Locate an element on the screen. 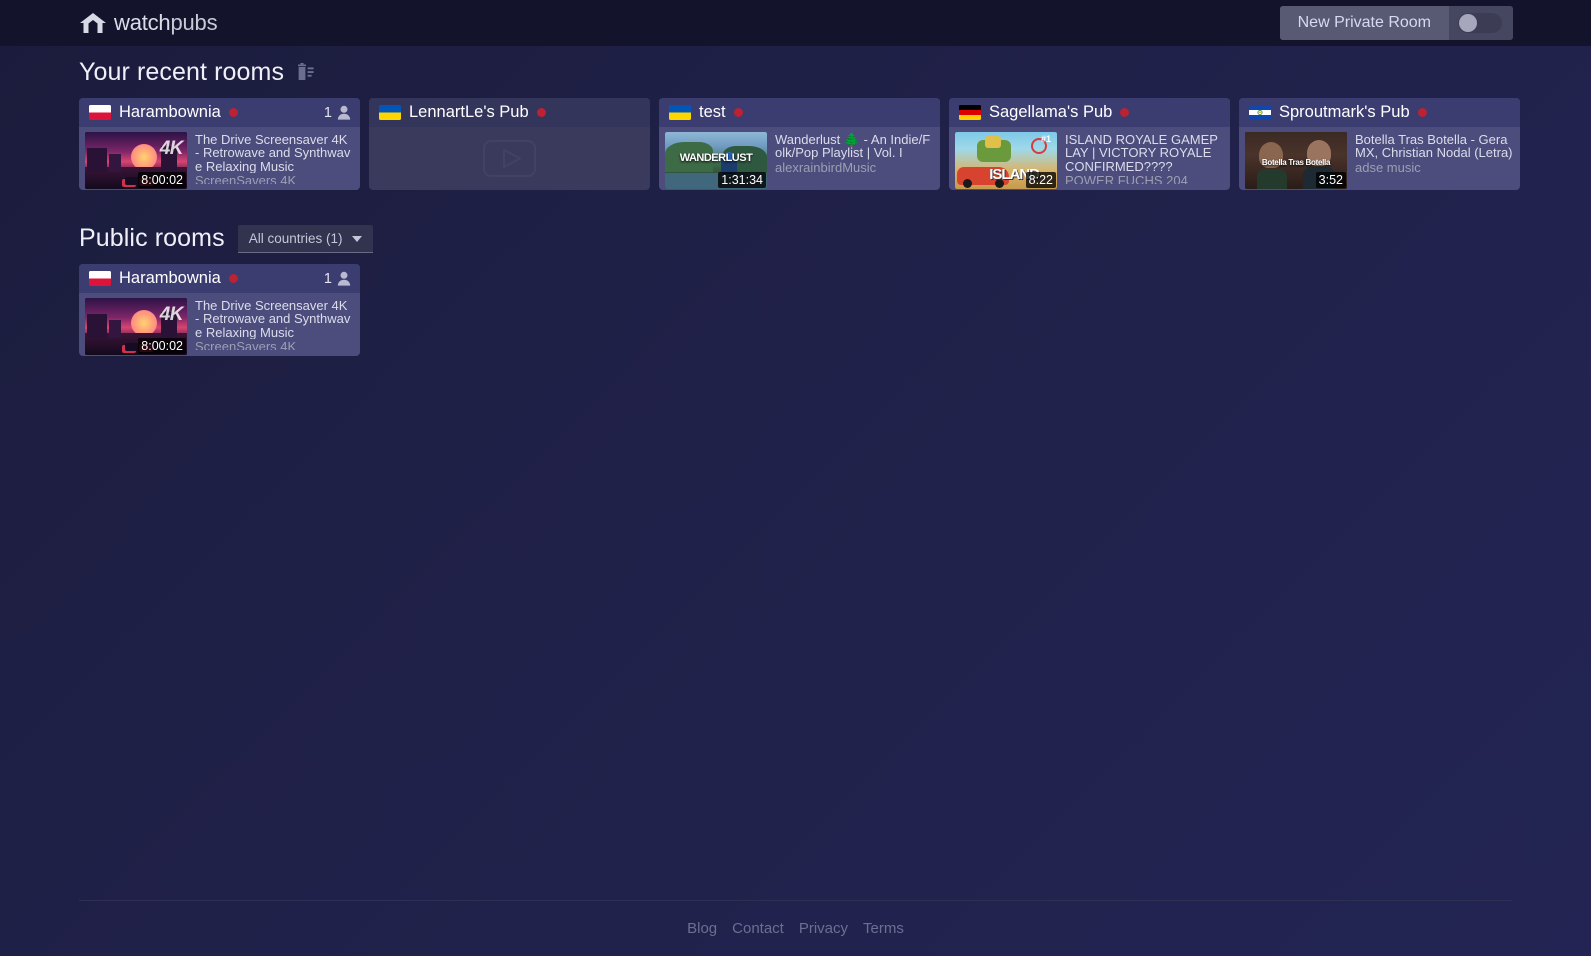 This screenshot has width=1591, height=956. video-thumbnail: #1 ISLAND 8:22 is located at coordinates (1006, 160).